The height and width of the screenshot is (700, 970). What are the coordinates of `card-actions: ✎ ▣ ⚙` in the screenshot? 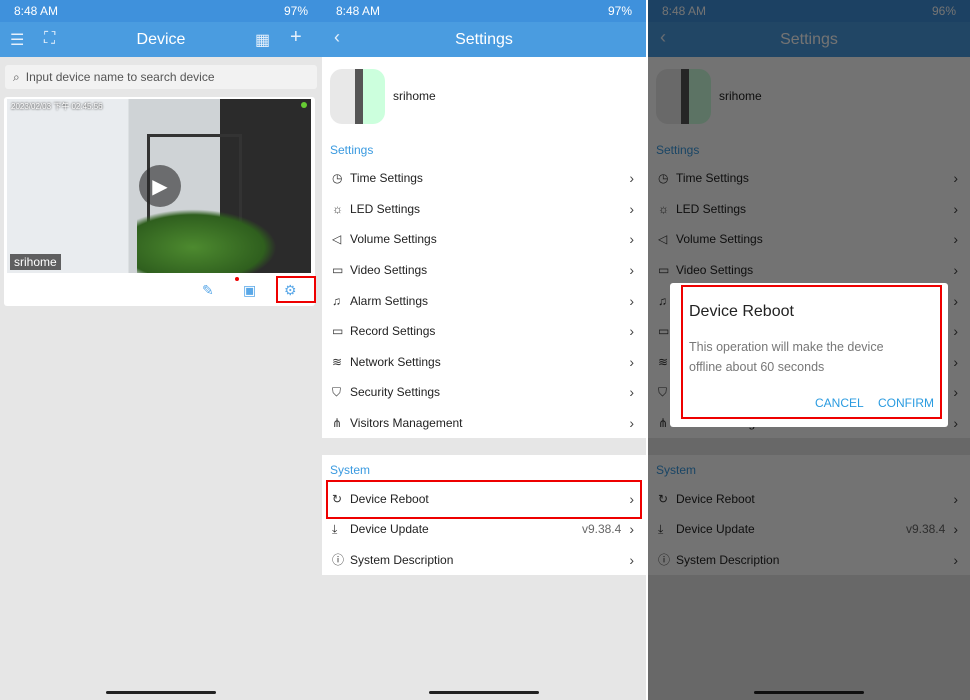 It's located at (159, 289).